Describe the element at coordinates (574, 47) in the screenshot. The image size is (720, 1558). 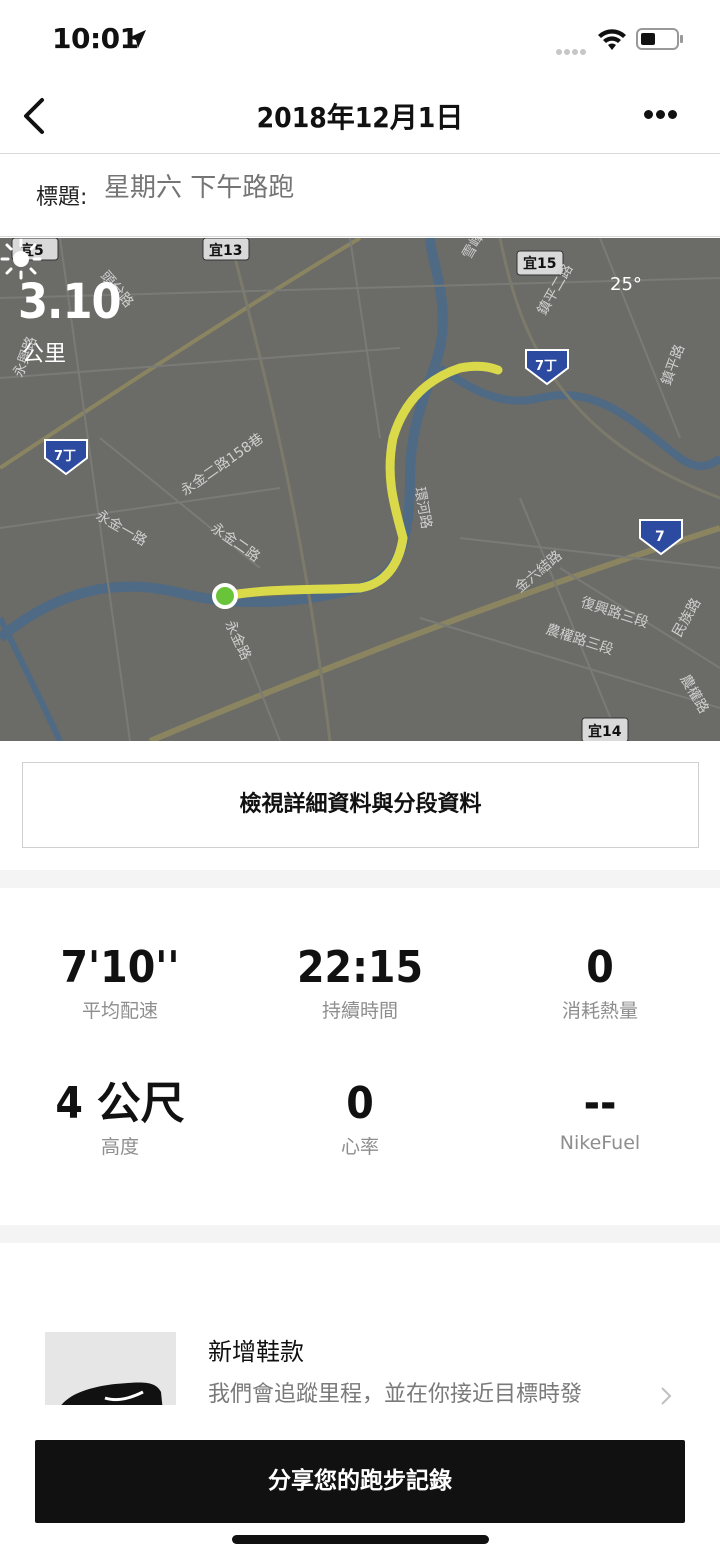
I see `cellular-signal-icon` at that location.